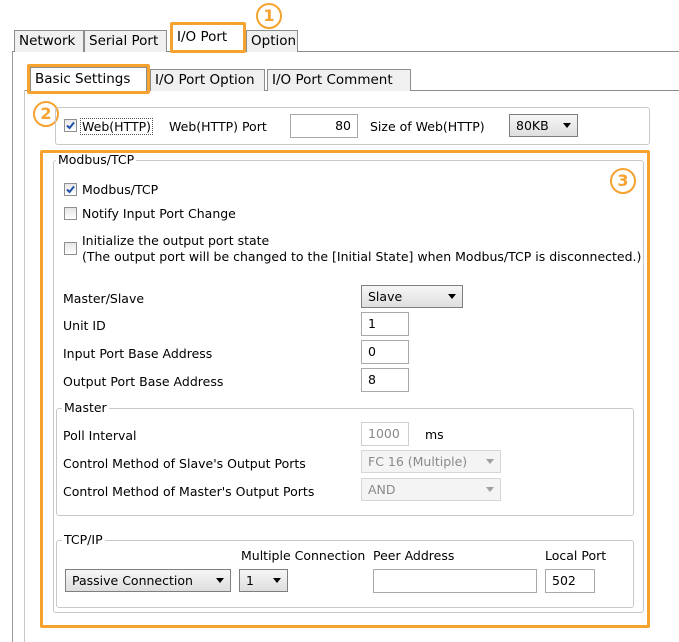 The height and width of the screenshot is (642, 679). Describe the element at coordinates (385, 434) in the screenshot. I see `poll-interval-input: 1000` at that location.